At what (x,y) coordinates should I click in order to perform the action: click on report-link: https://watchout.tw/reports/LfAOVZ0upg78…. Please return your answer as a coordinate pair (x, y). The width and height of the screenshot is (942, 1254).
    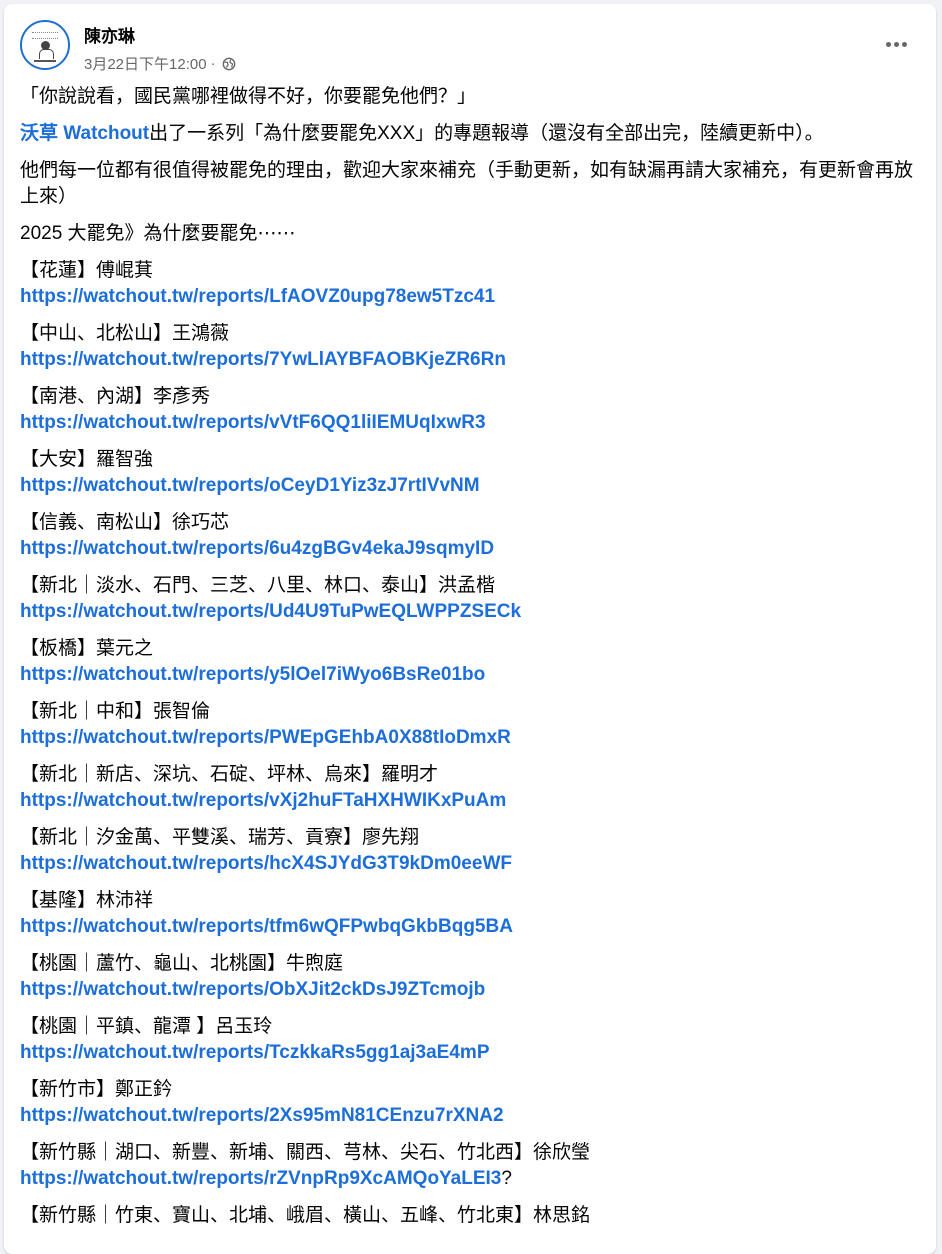
    Looking at the image, I should click on (257, 296).